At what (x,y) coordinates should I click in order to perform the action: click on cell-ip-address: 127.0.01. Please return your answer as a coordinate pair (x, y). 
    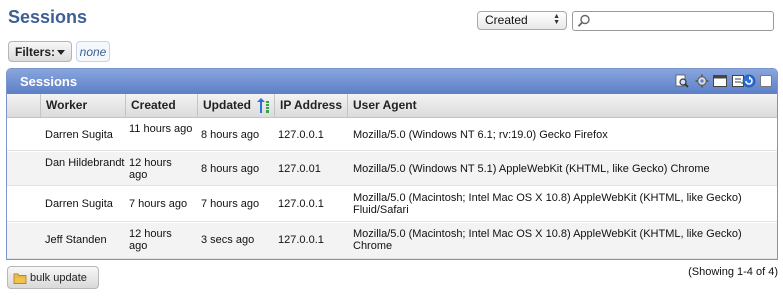
    Looking at the image, I should click on (299, 169).